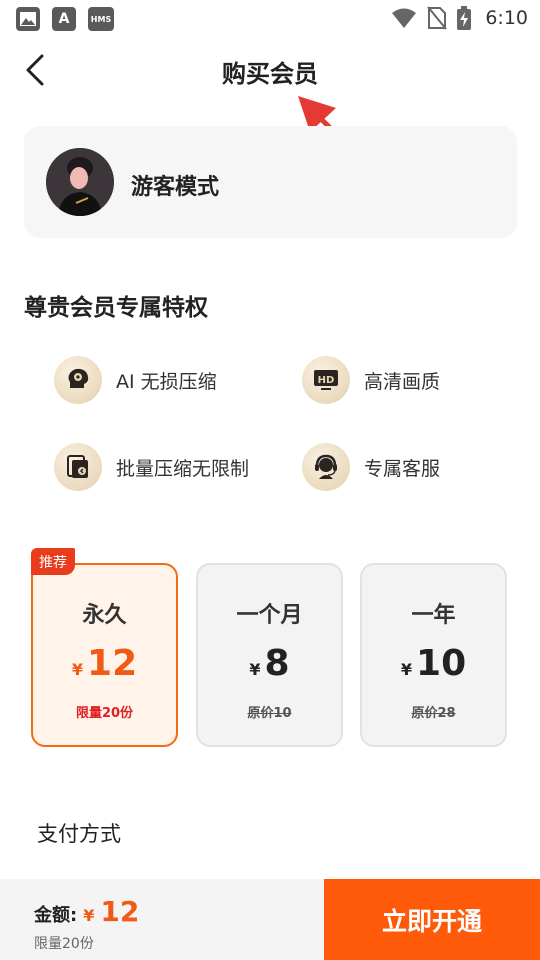  I want to click on hd-icon: HD, so click(326, 380).